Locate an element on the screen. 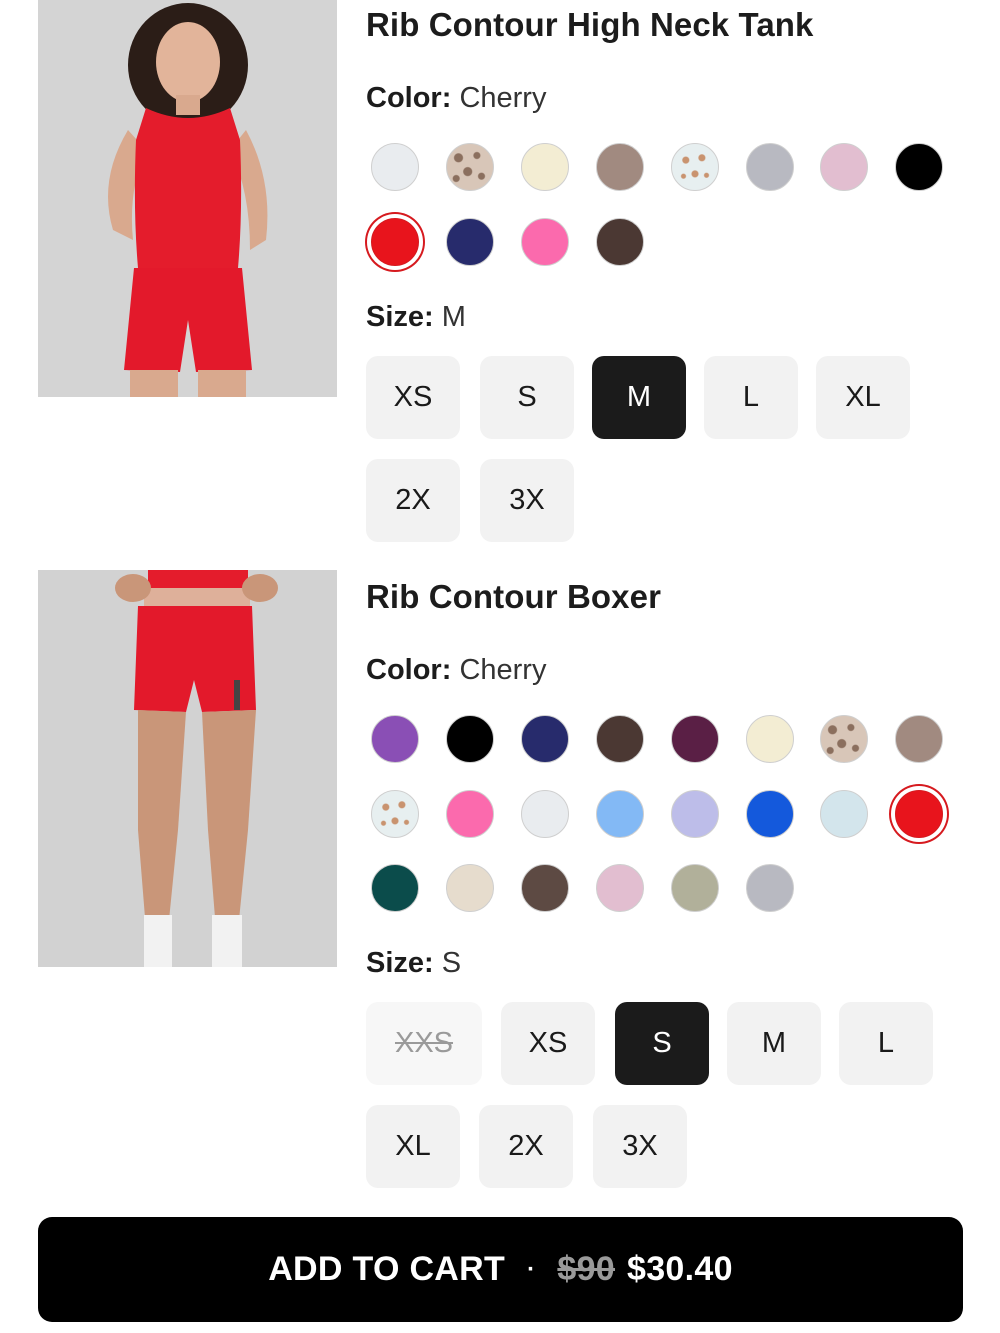 Image resolution: width=1000 pixels, height=1333 pixels. color-swatch-royal-blue is located at coordinates (769, 813).